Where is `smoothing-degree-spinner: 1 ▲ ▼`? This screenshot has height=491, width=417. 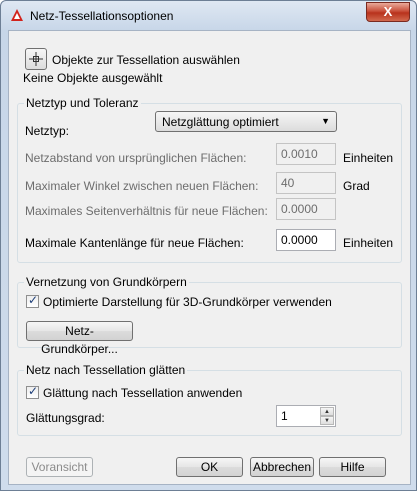
smoothing-degree-spinner: 1 ▲ ▼ is located at coordinates (306, 416).